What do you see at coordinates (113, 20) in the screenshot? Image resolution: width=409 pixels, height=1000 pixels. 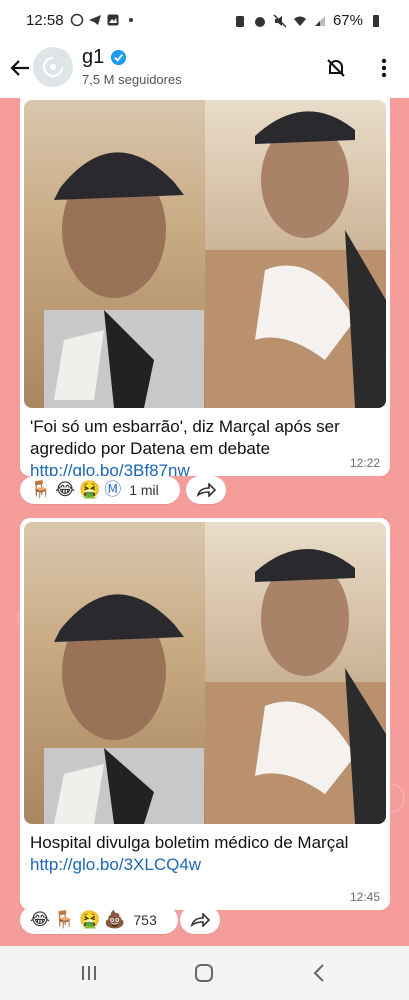 I see `gallery-notification-icon` at bounding box center [113, 20].